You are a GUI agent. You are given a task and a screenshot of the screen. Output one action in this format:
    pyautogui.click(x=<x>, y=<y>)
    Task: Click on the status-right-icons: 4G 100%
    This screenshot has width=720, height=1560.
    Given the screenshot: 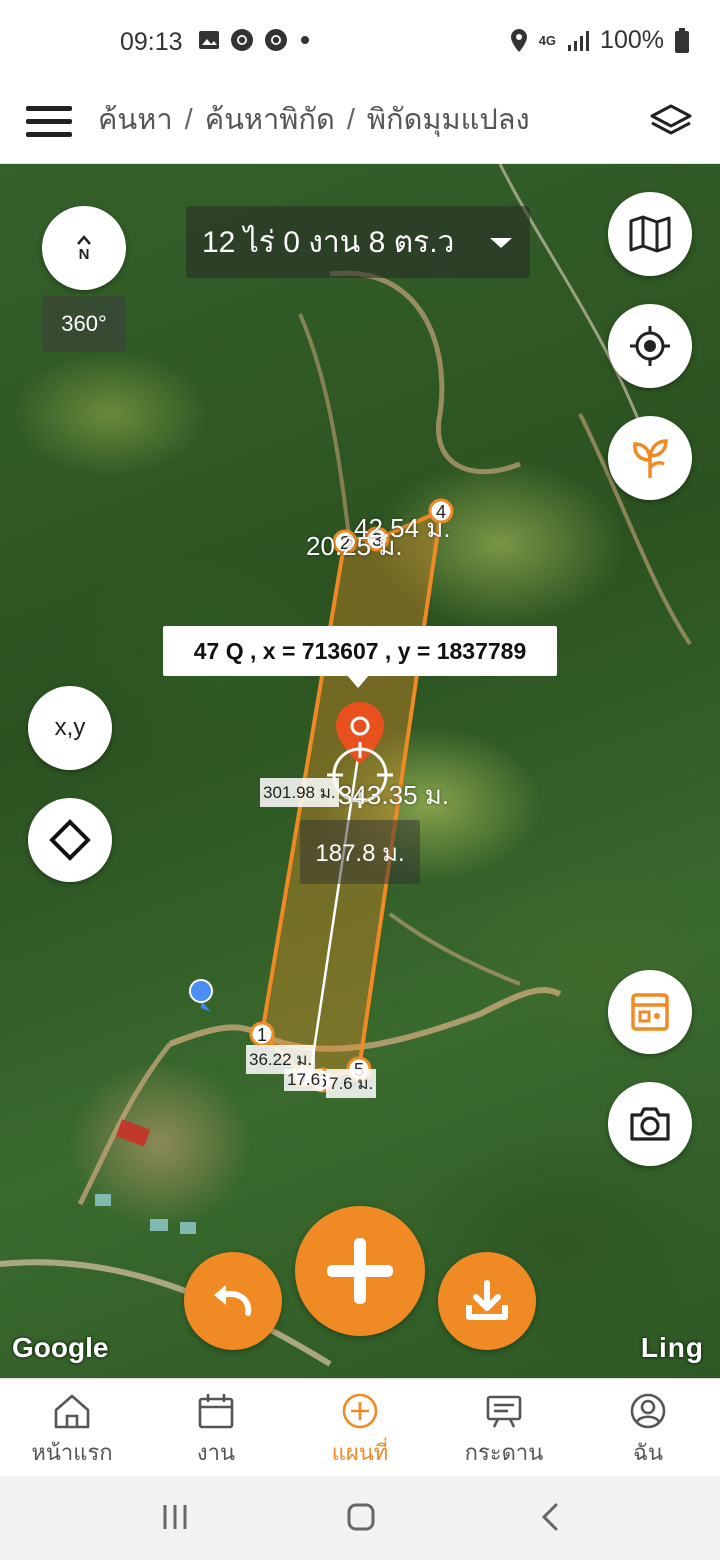 What is the action you would take?
    pyautogui.click(x=599, y=40)
    